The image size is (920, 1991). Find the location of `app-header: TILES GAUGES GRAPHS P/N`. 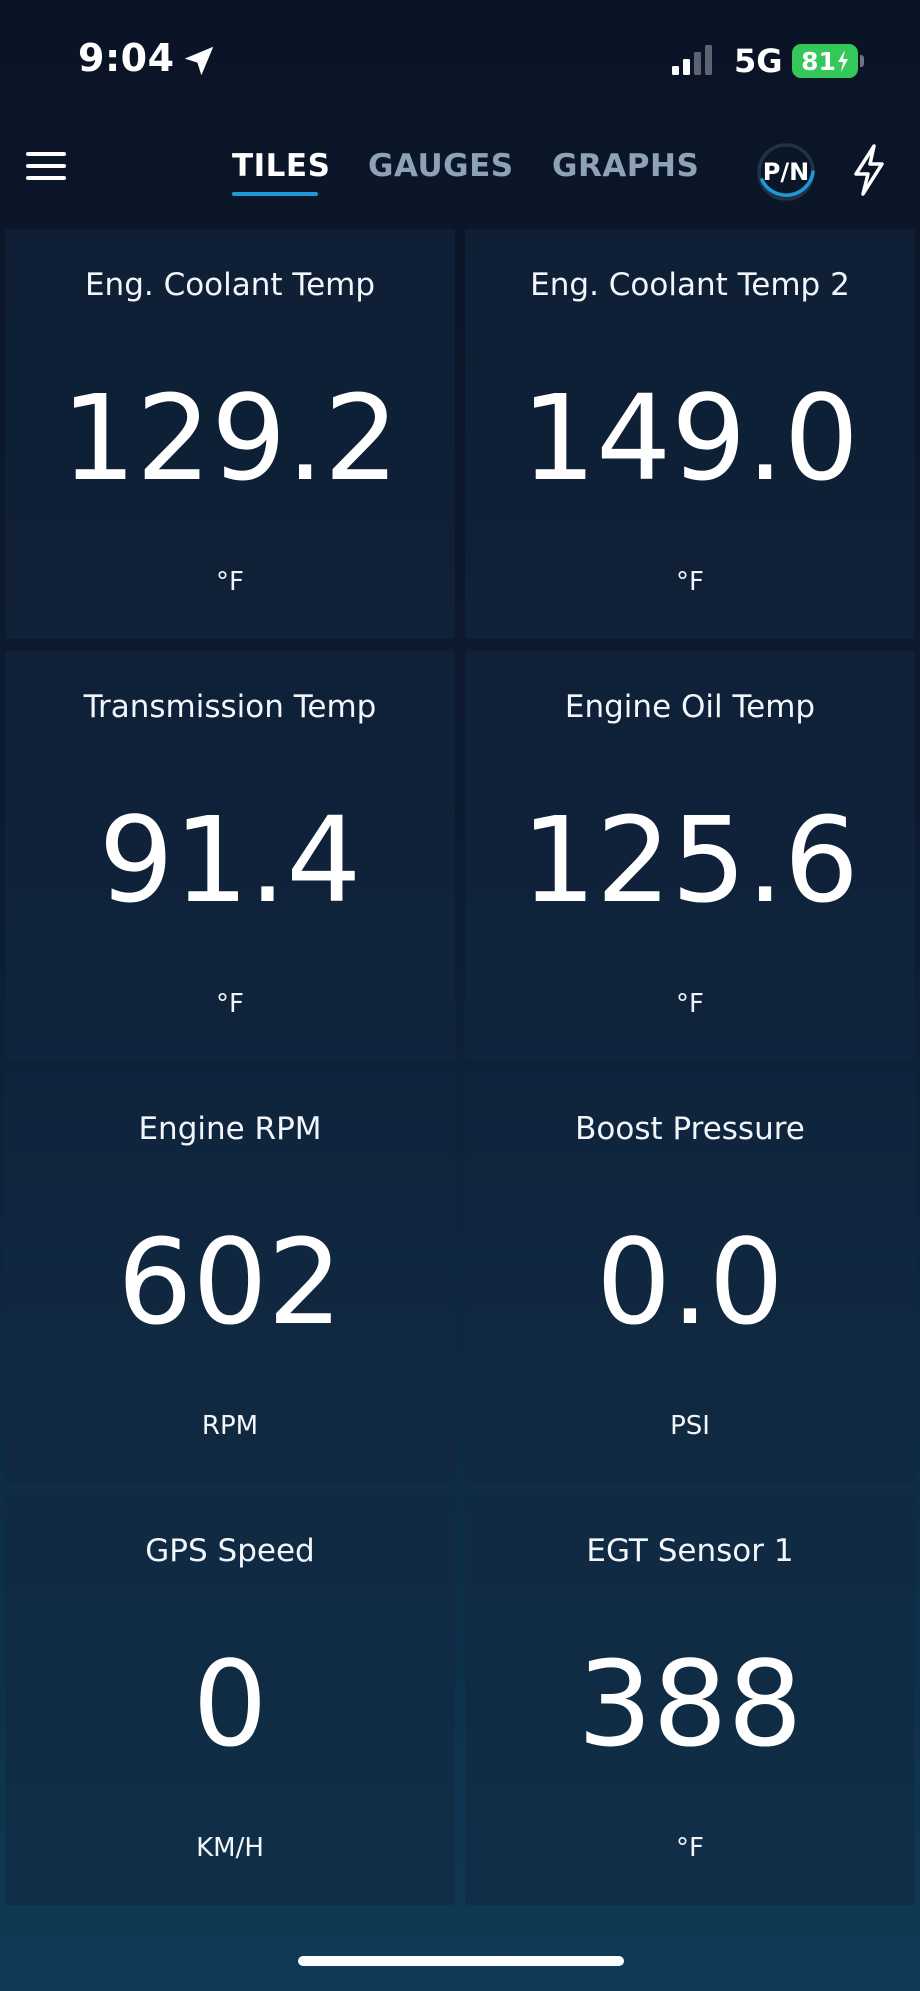

app-header: TILES GAUGES GRAPHS P/N is located at coordinates (460, 174).